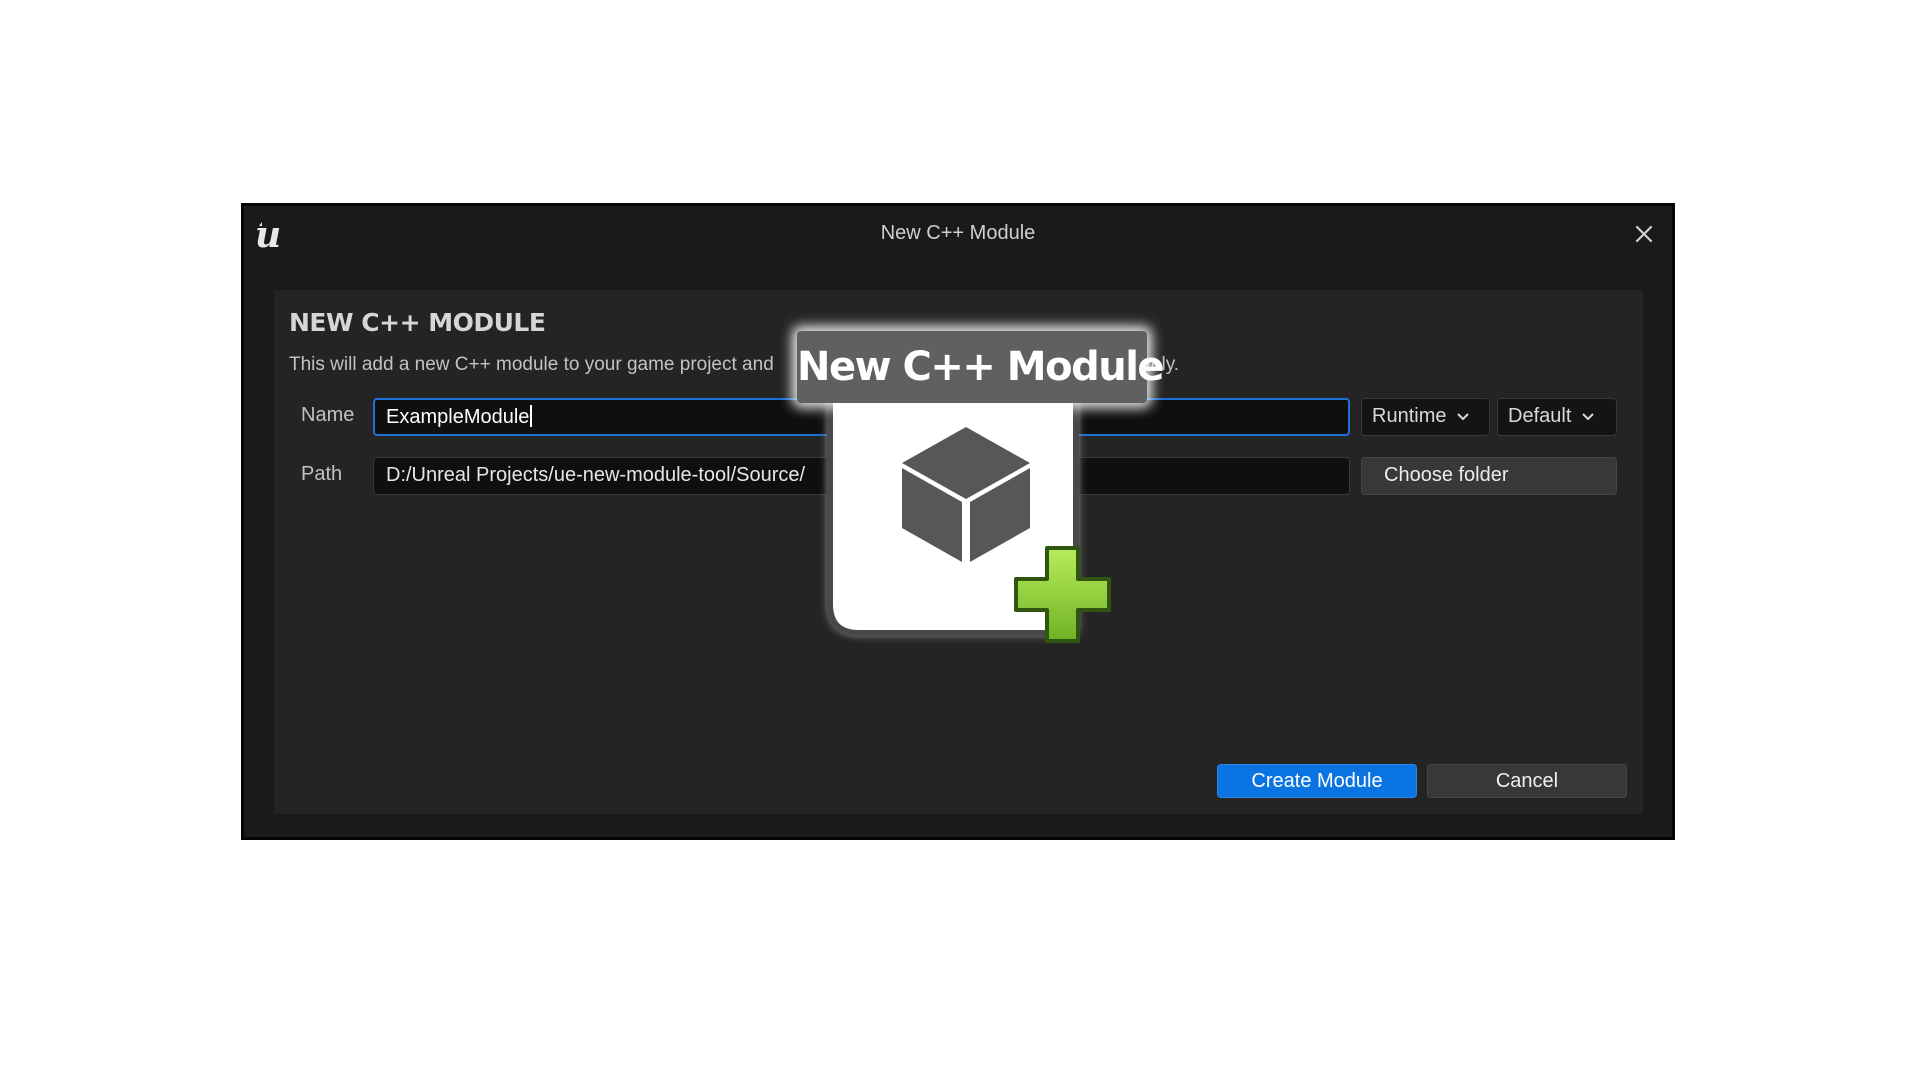  Describe the element at coordinates (958, 233) in the screenshot. I see `window-title: New C++ Module` at that location.